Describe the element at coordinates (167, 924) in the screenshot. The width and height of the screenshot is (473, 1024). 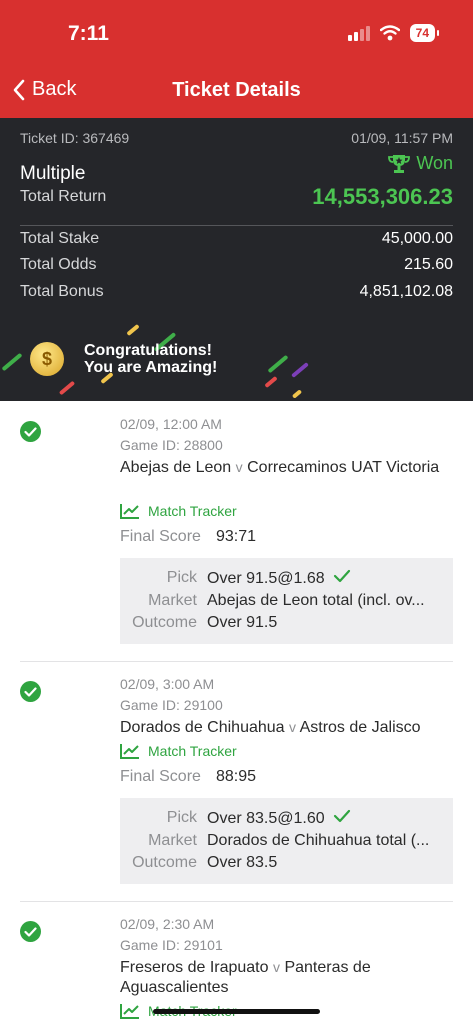
I see `selection-date: 02/09, 2:30 AM` at that location.